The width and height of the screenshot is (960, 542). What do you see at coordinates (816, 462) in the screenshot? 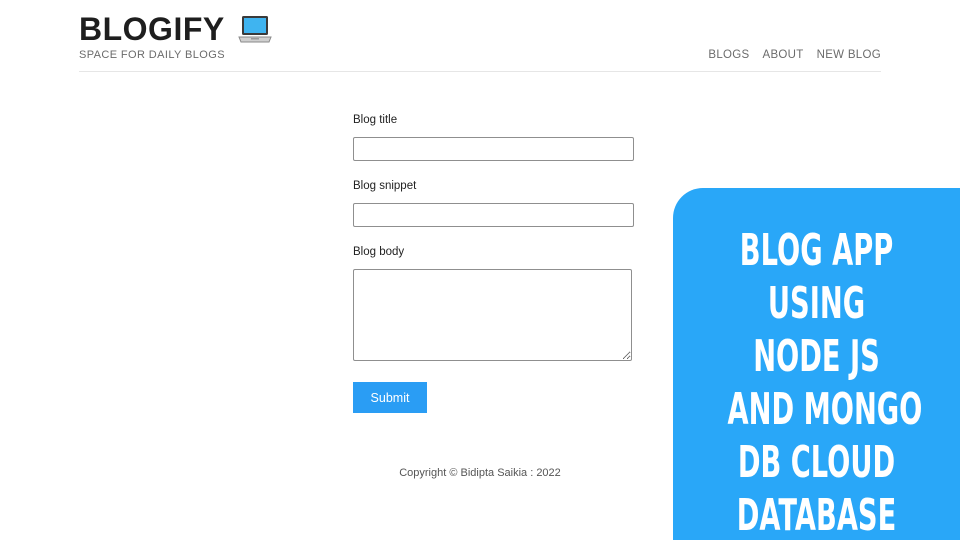
I see `promo-line: DB CLOUD` at bounding box center [816, 462].